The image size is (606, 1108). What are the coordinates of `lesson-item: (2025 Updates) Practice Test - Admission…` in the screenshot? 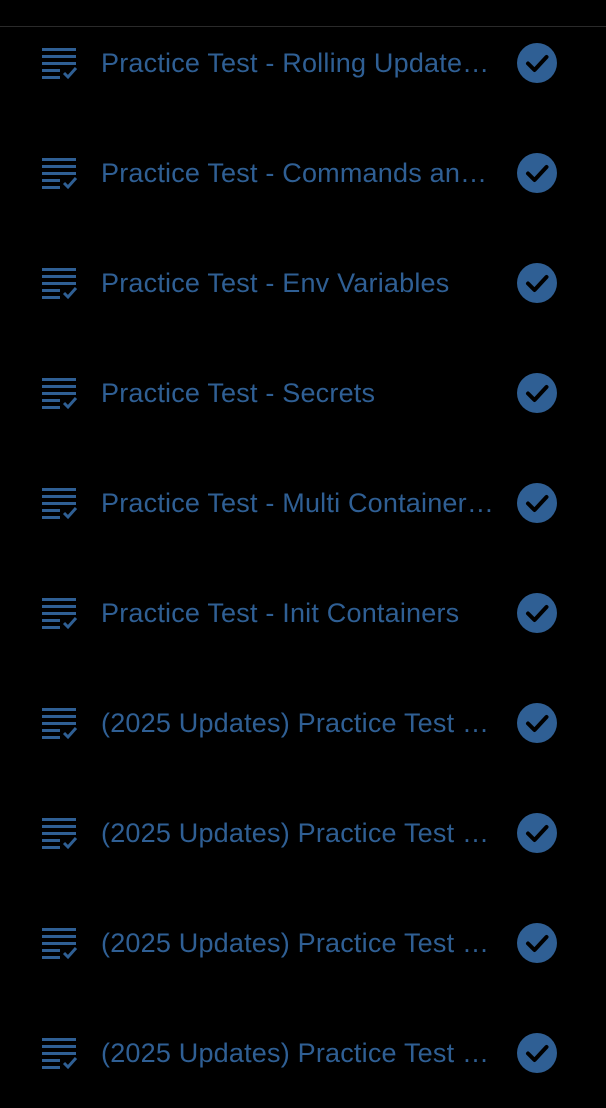 It's located at (303, 1053).